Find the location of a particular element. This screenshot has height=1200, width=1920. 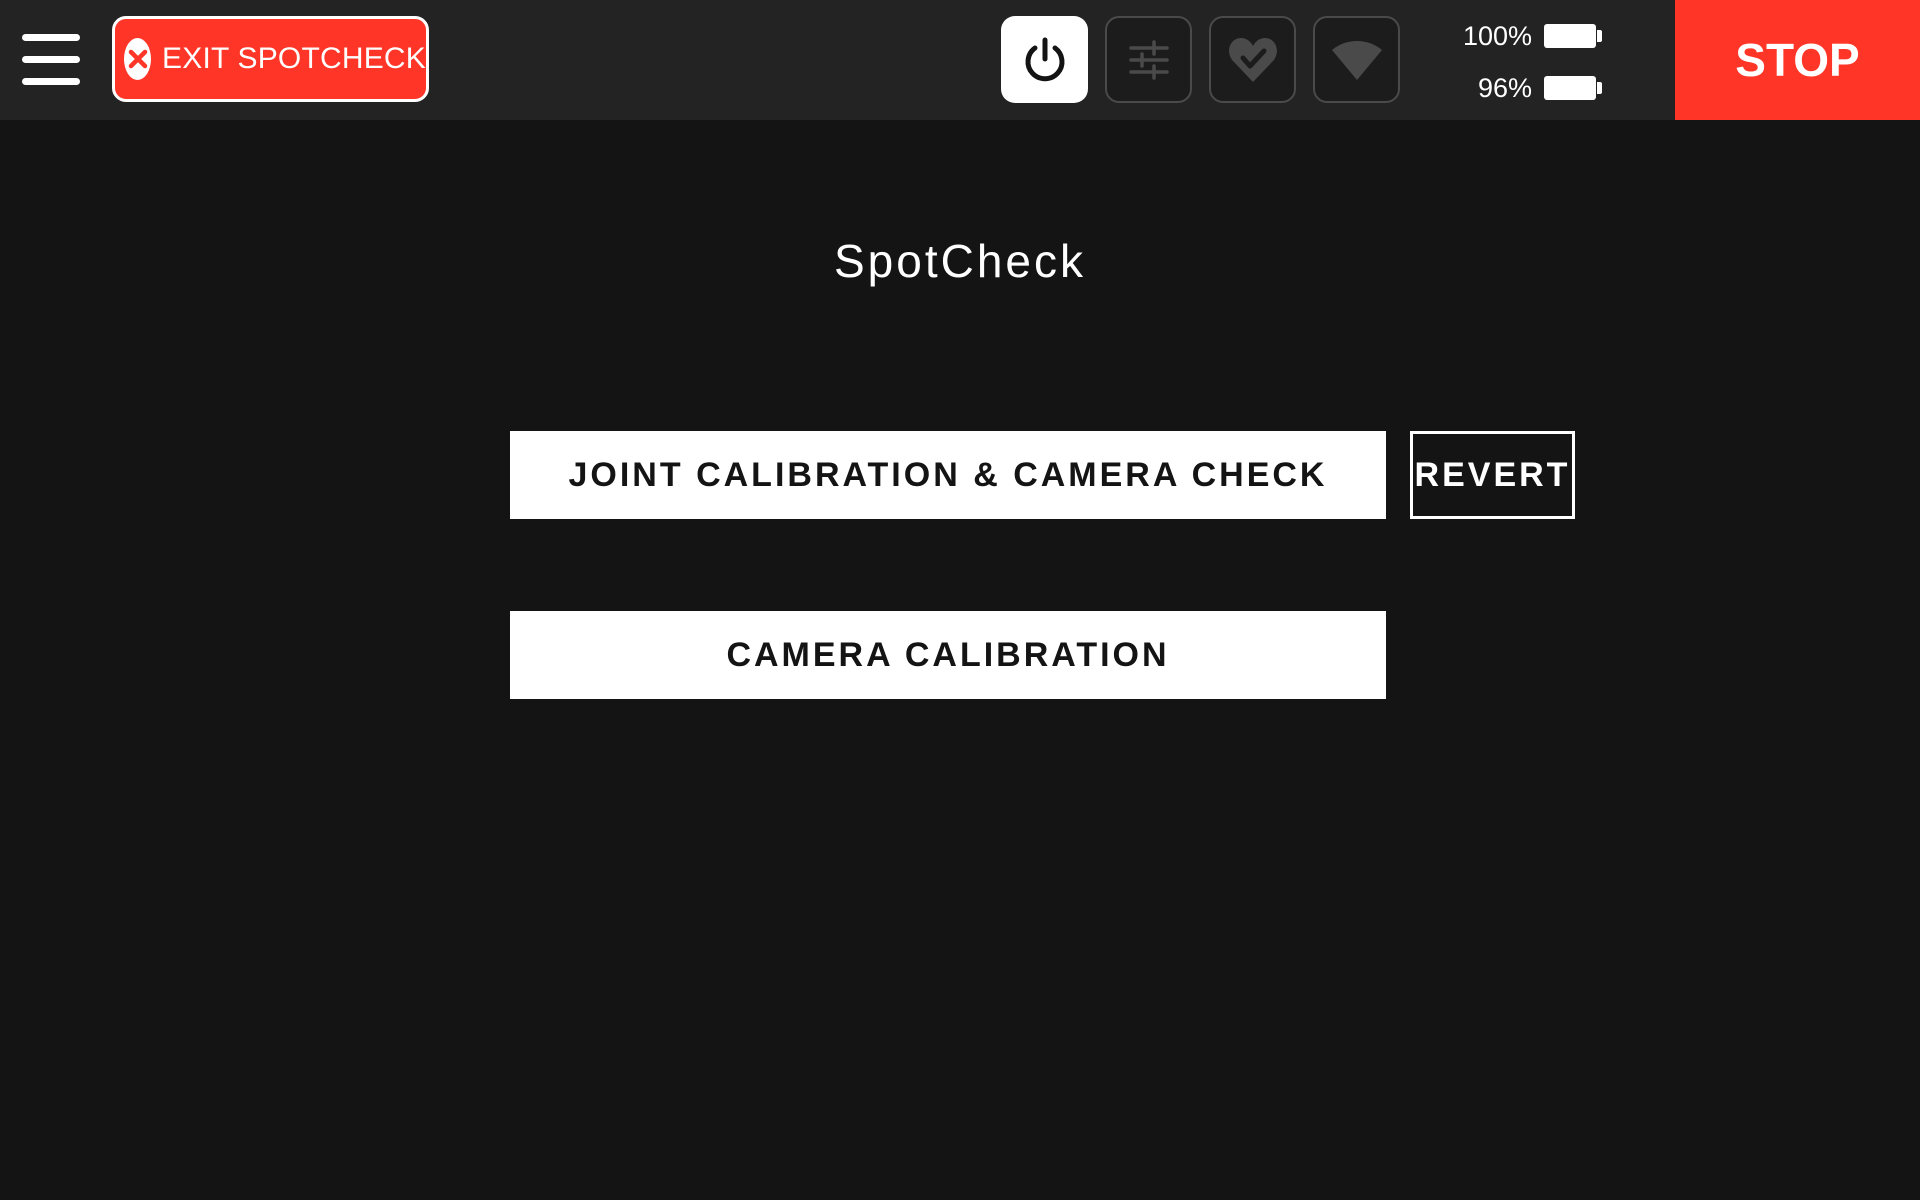

exit-spotcheck-button: EXIT SPOTCHECK is located at coordinates (270, 59).